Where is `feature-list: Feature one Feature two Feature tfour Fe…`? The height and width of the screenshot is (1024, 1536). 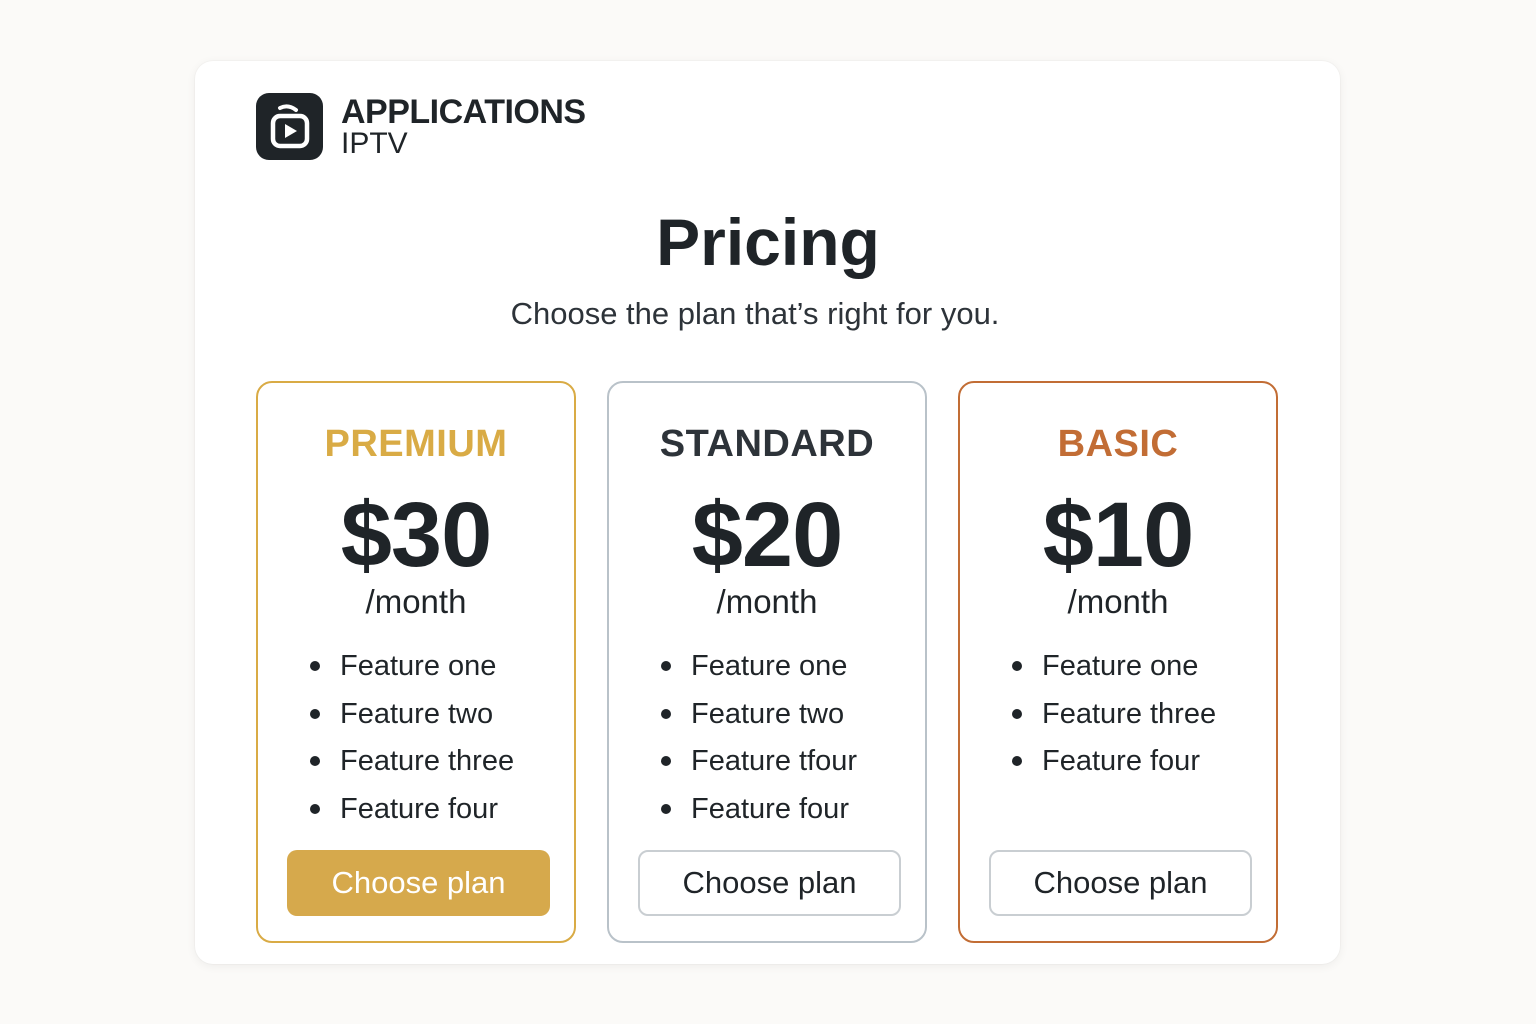 feature-list: Feature one Feature two Feature tfour Fe… is located at coordinates (758, 742).